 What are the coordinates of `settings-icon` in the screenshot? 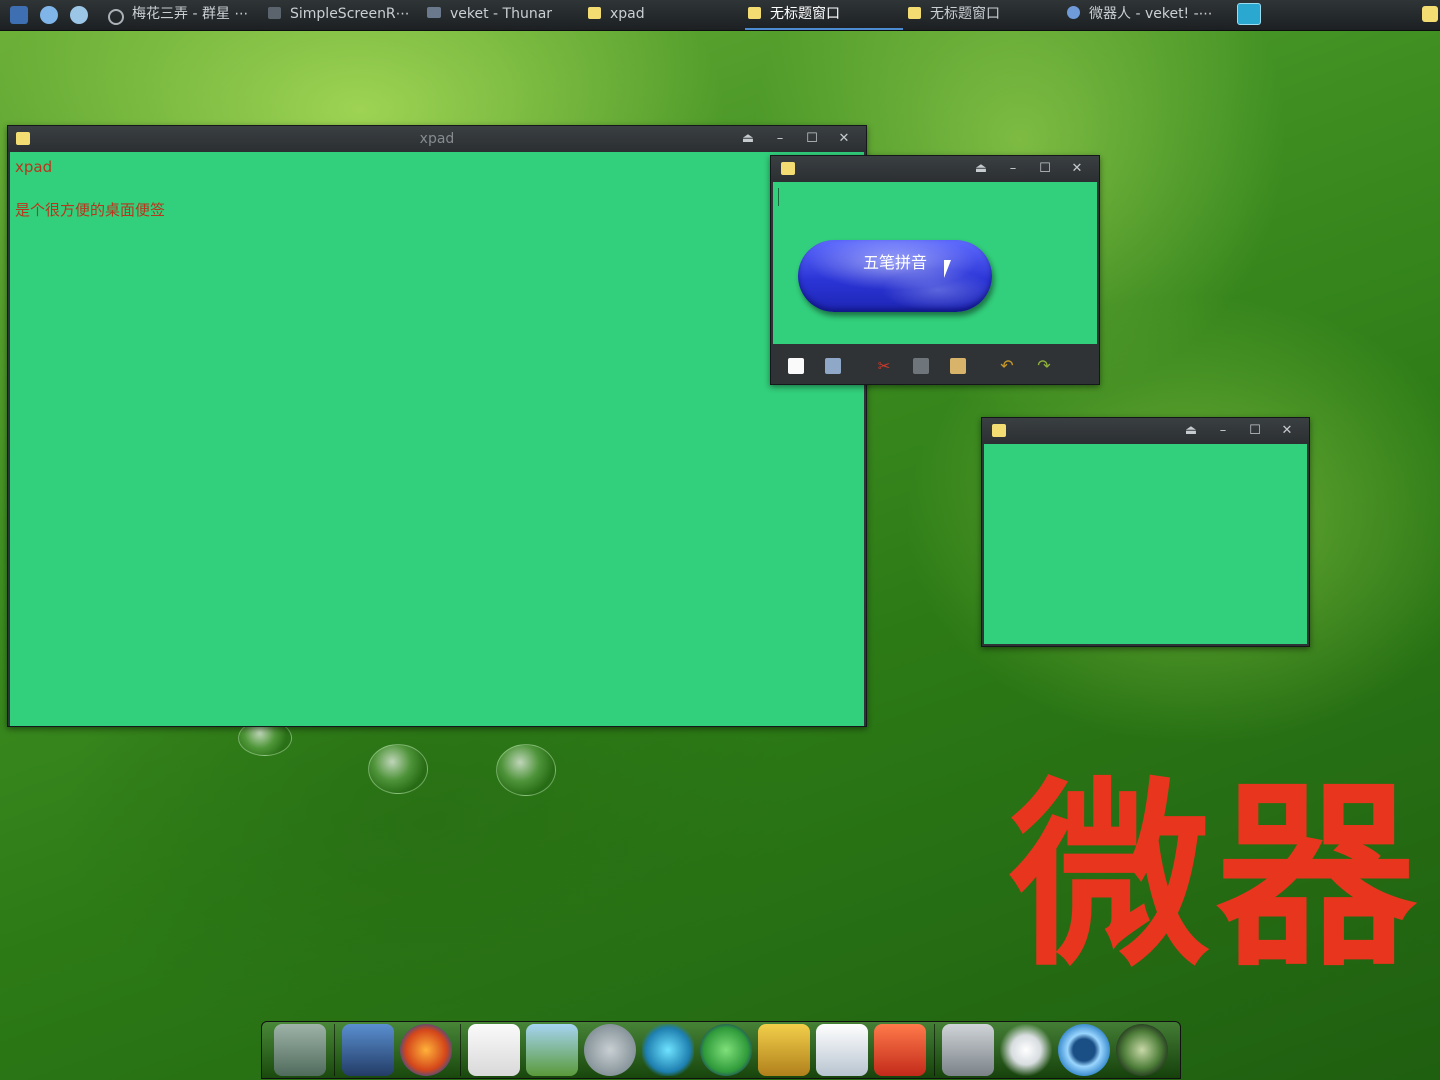 It's located at (1026, 1050).